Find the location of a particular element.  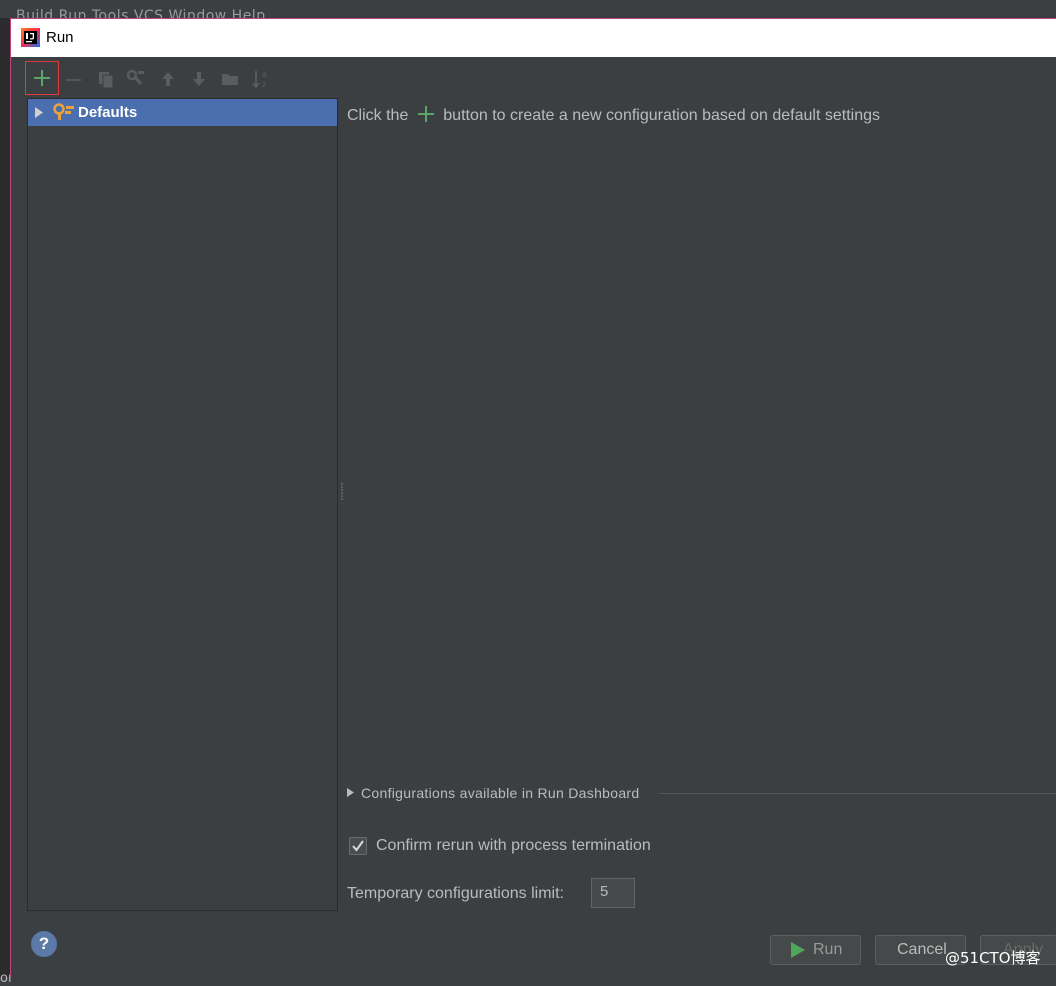

run-button-label: Run is located at coordinates (828, 949).